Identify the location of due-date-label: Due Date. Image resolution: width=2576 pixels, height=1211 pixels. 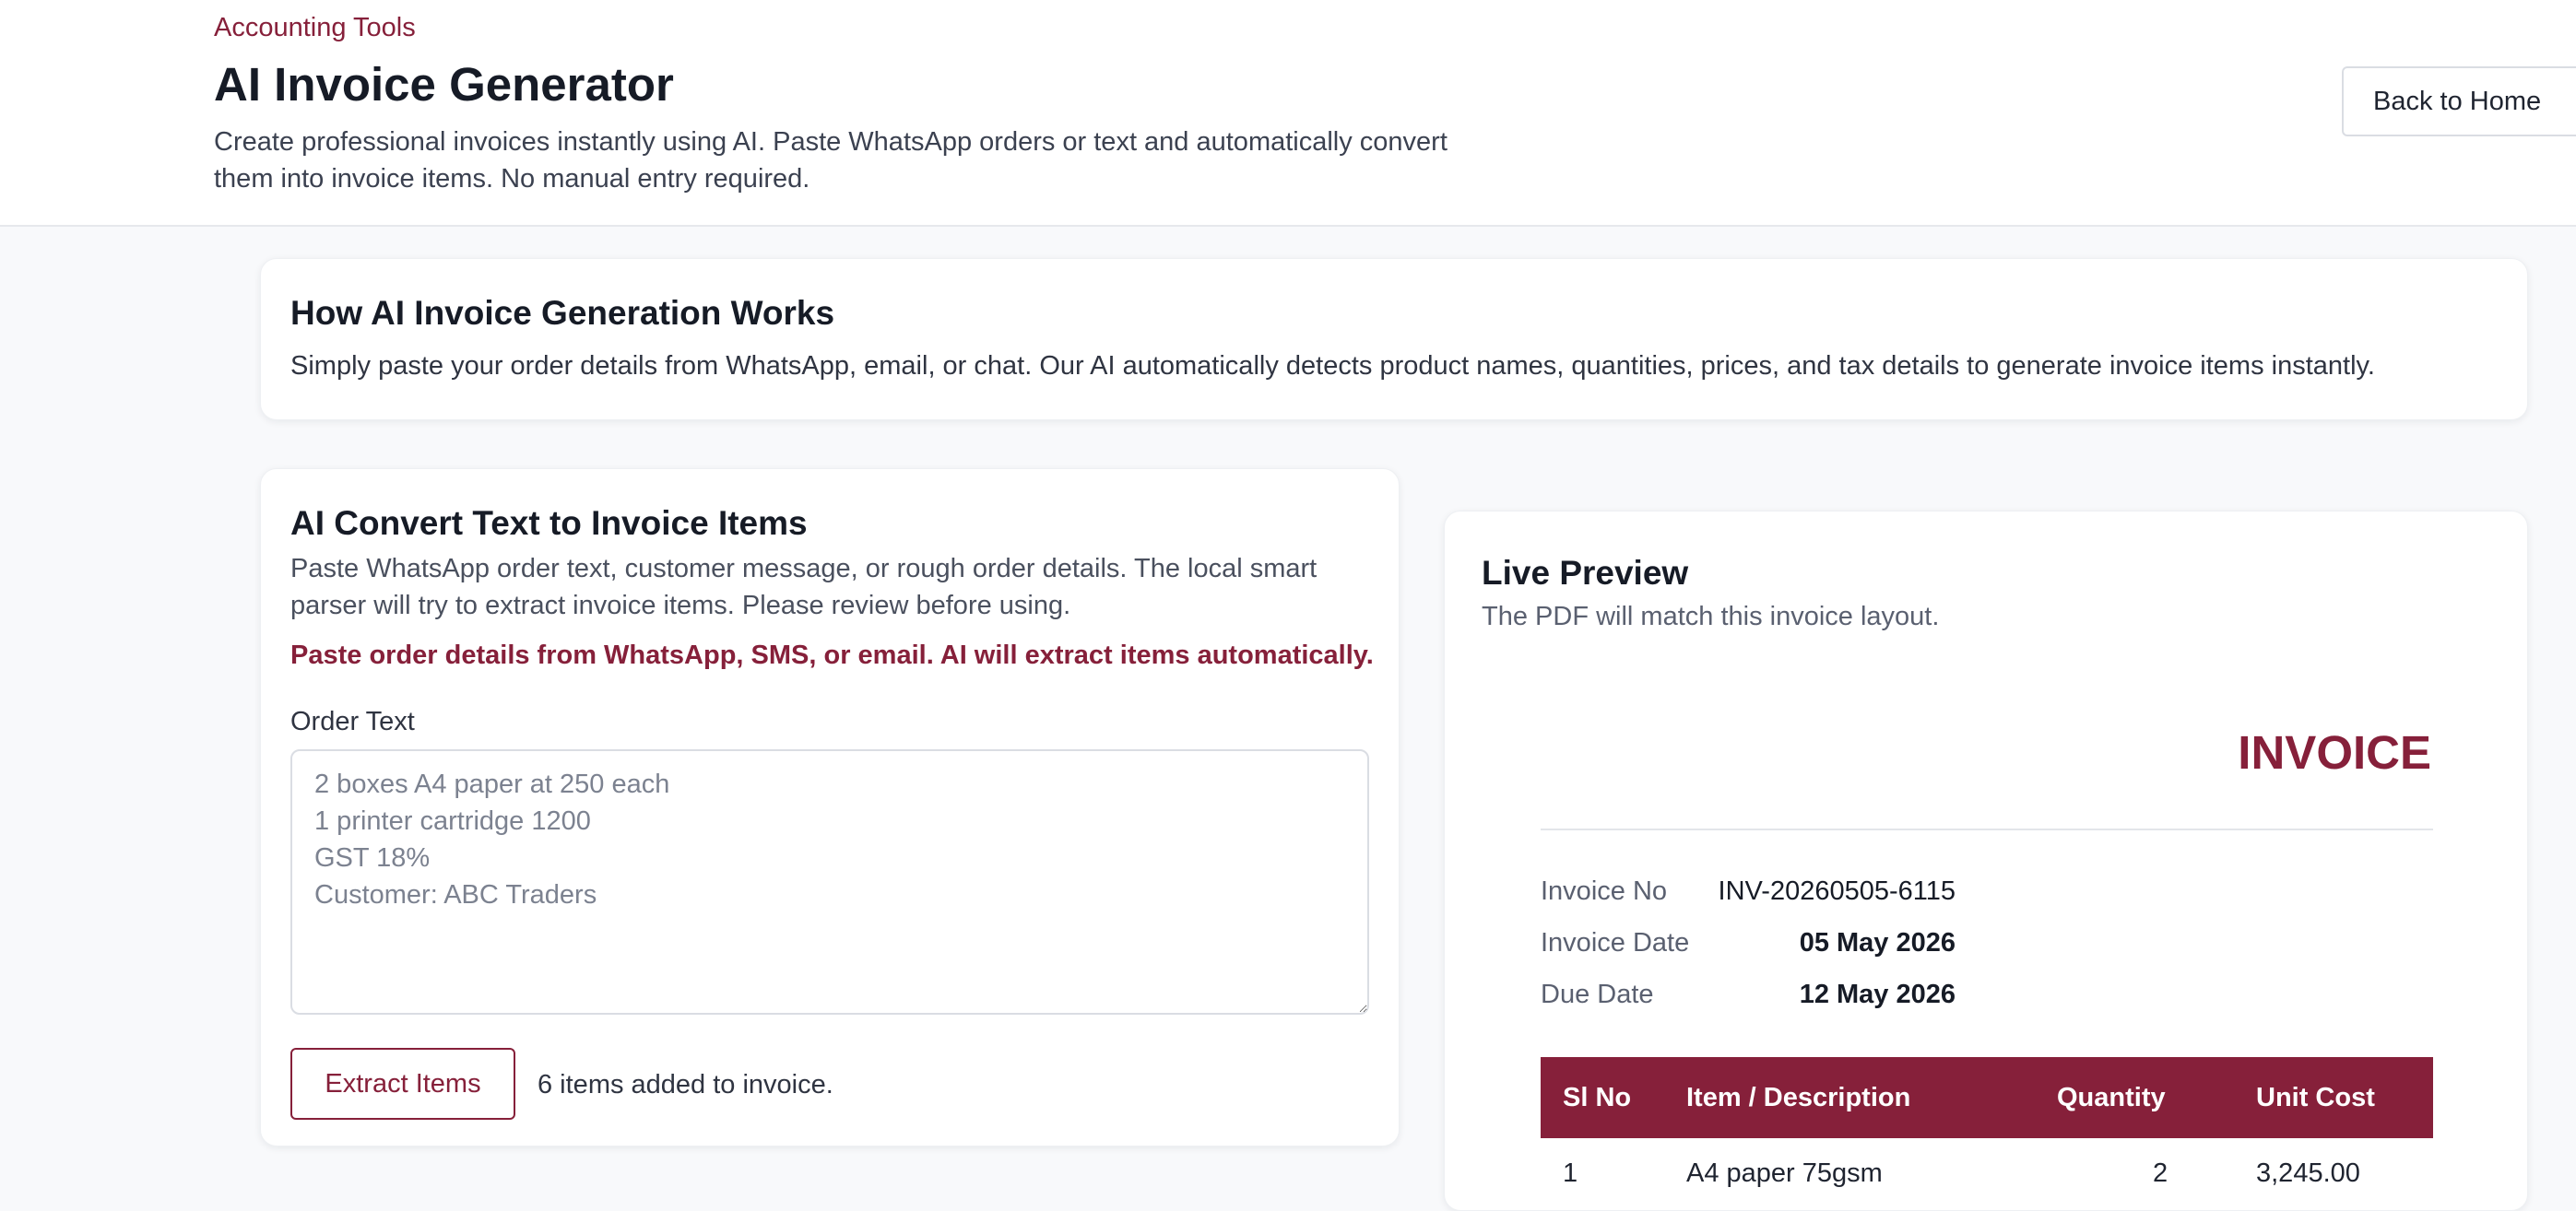
(1597, 994).